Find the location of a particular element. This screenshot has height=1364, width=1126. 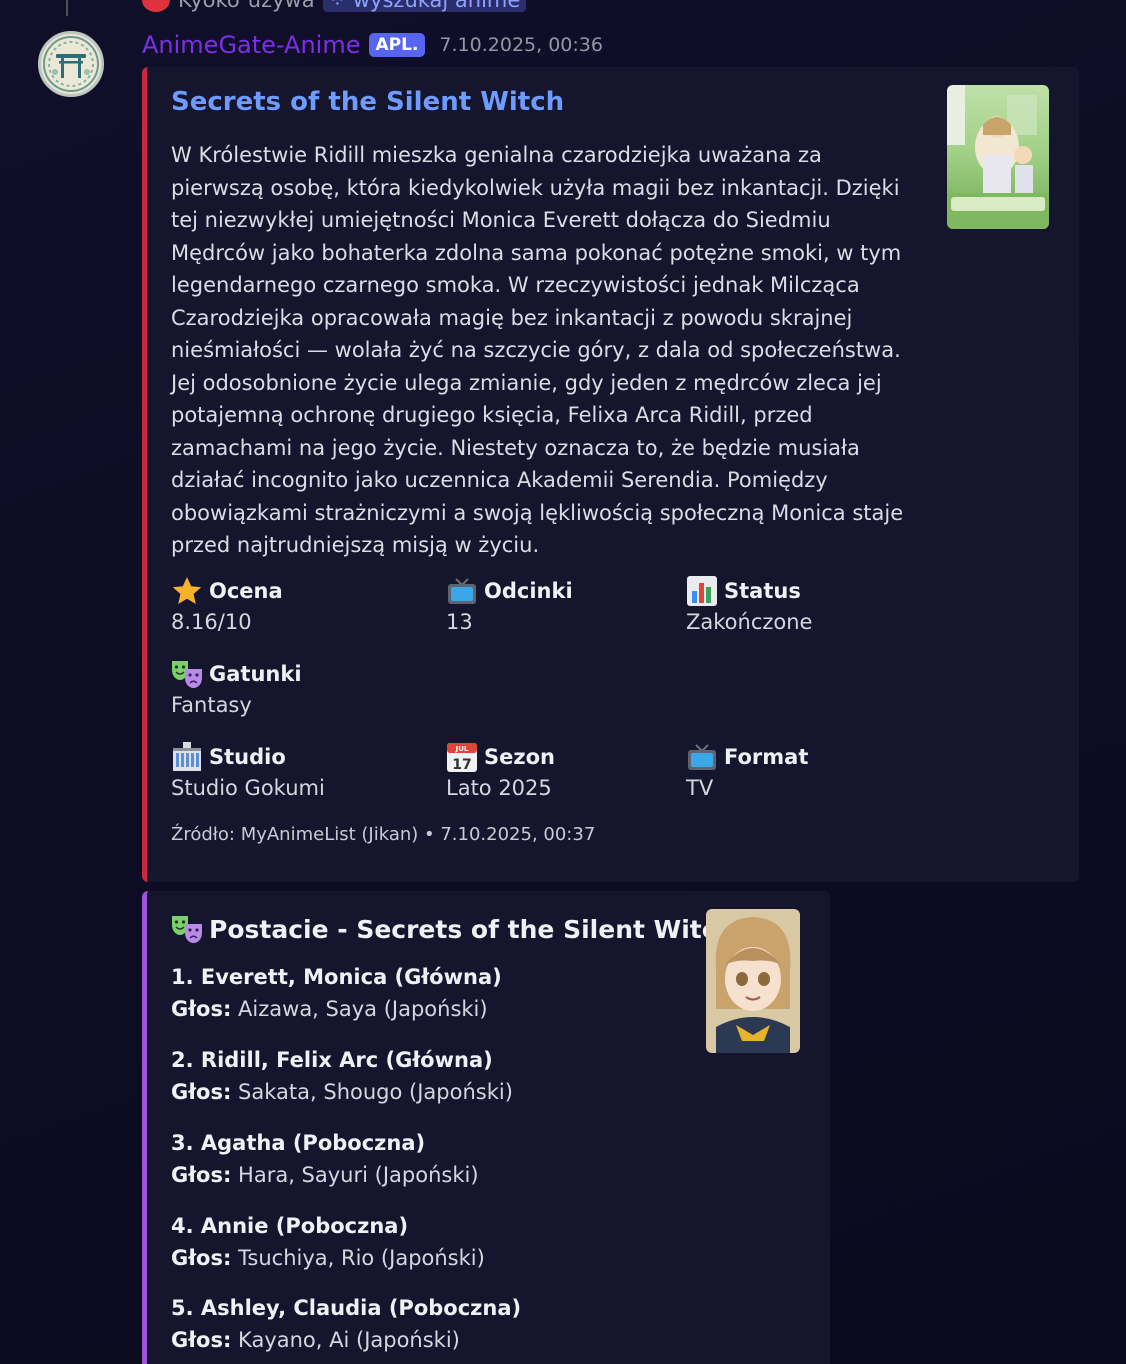

character-name: 1. Everett, Monica (Główna) is located at coordinates (336, 977).